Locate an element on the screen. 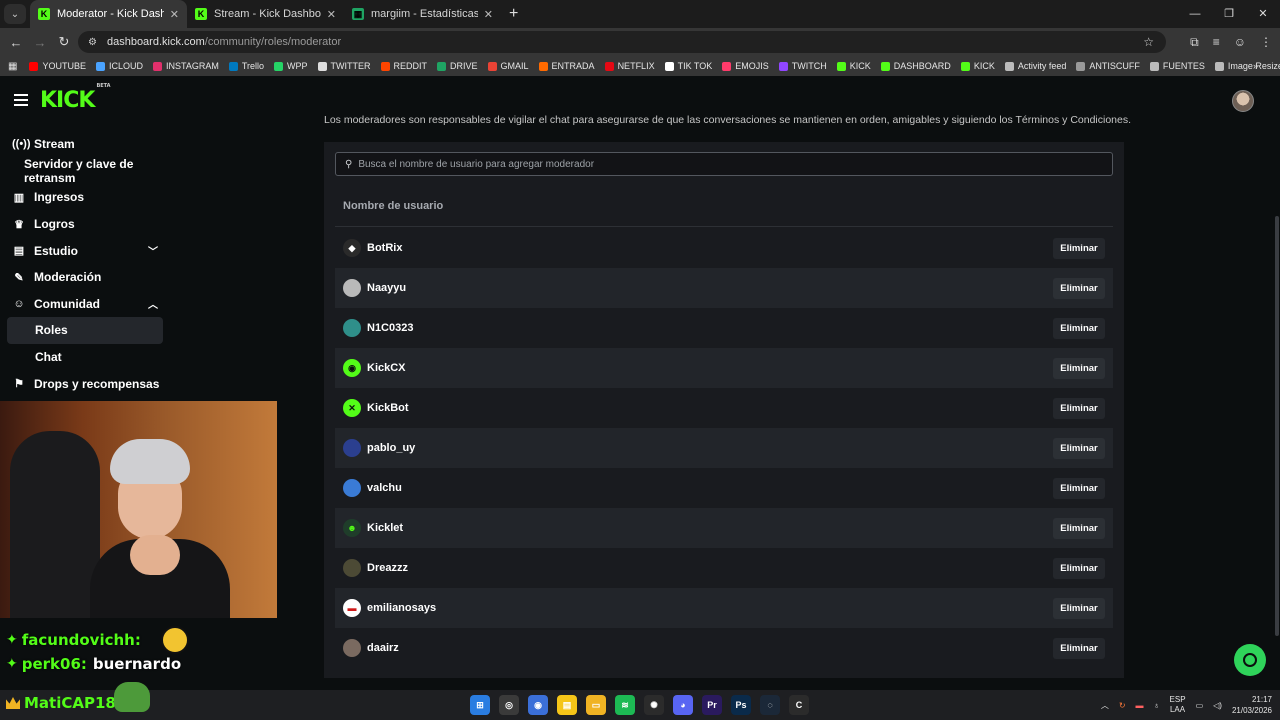 The width and height of the screenshot is (1280, 720). bookmark-item: REDDIT is located at coordinates (403, 66).